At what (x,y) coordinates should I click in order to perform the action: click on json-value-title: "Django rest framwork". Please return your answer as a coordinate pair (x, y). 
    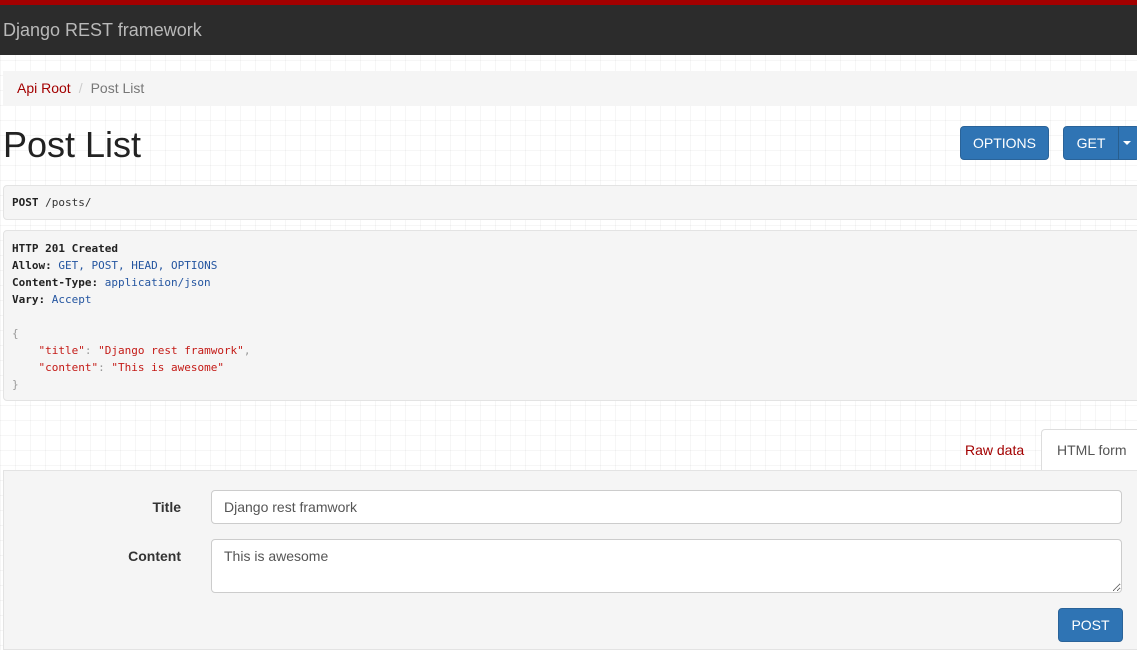
    Looking at the image, I should click on (171, 350).